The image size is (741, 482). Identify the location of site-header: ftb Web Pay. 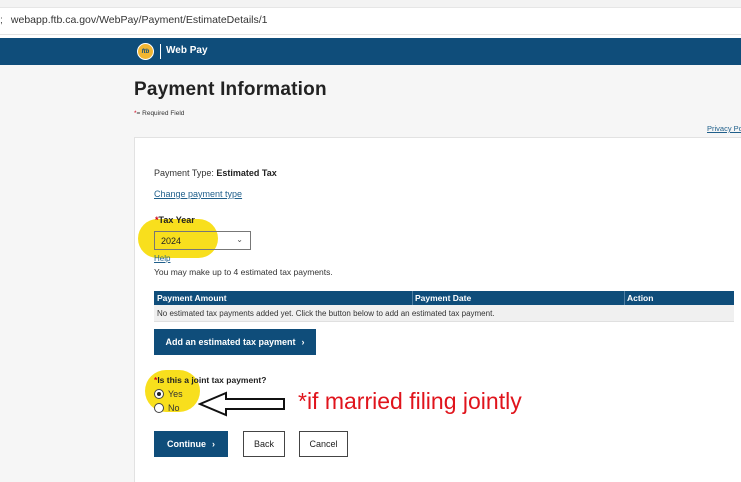
(370, 51).